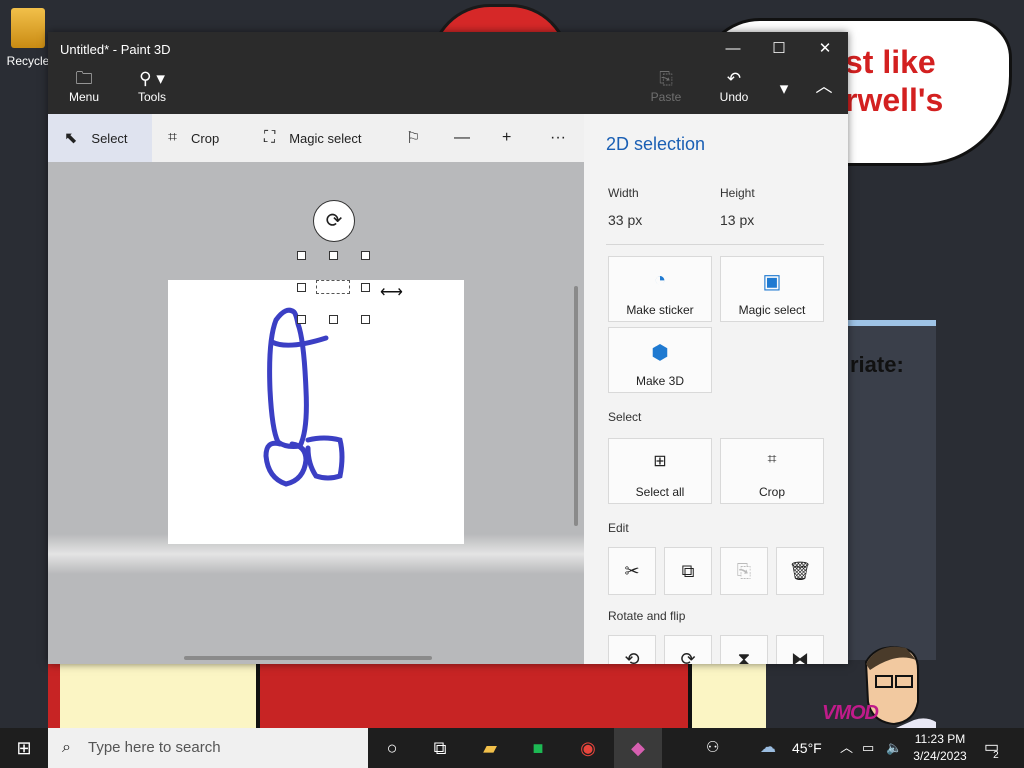  I want to click on make-3d-button: ⬢ Make 3D, so click(660, 360).